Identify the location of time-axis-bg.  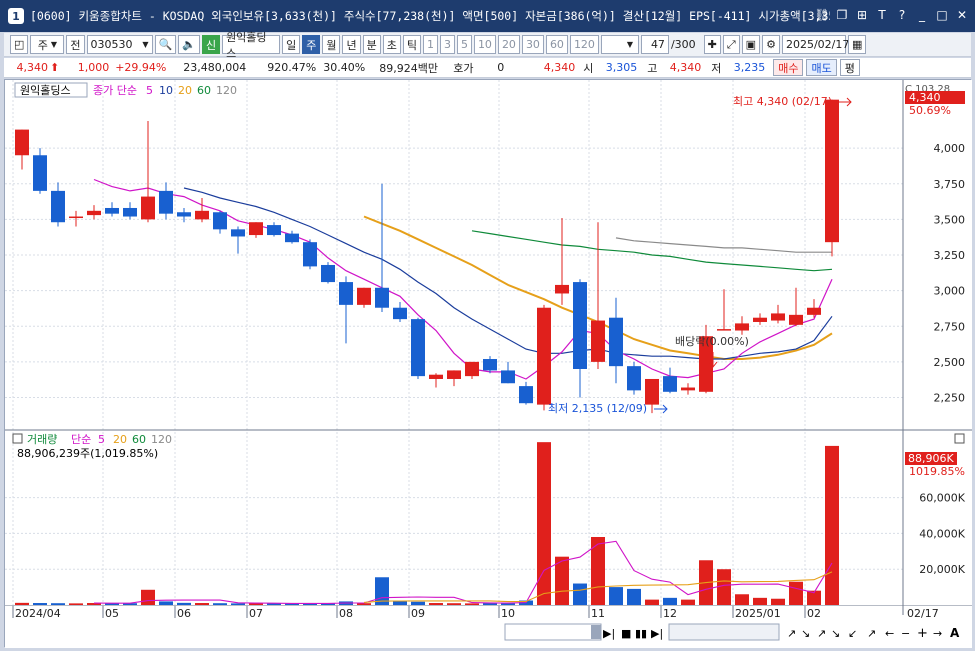
(488, 613).